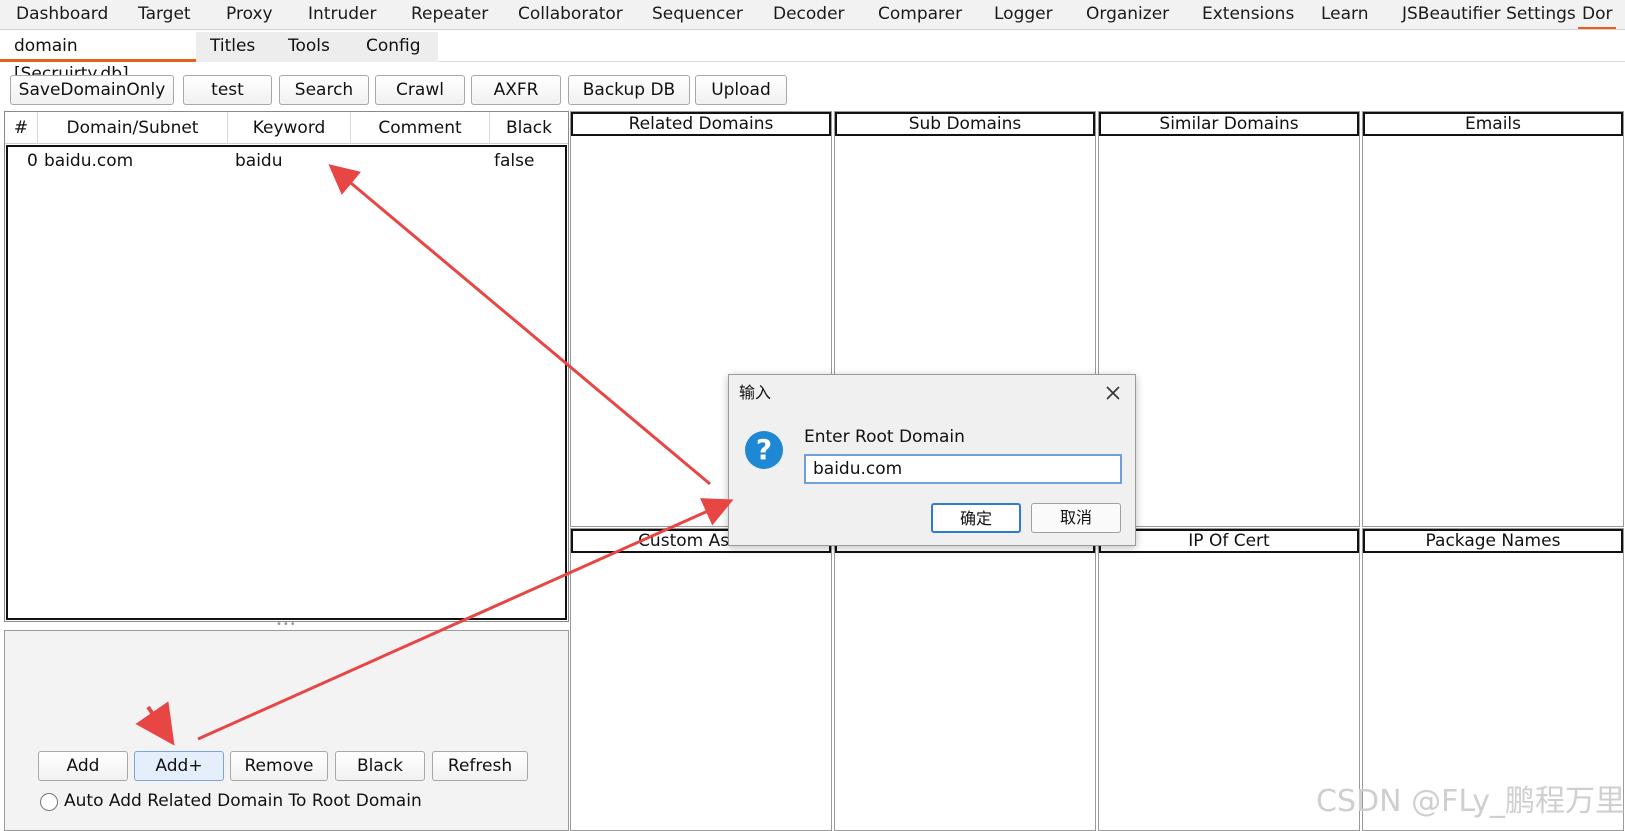 This screenshot has width=1625, height=831. I want to click on cell-keyword: baidu, so click(259, 161).